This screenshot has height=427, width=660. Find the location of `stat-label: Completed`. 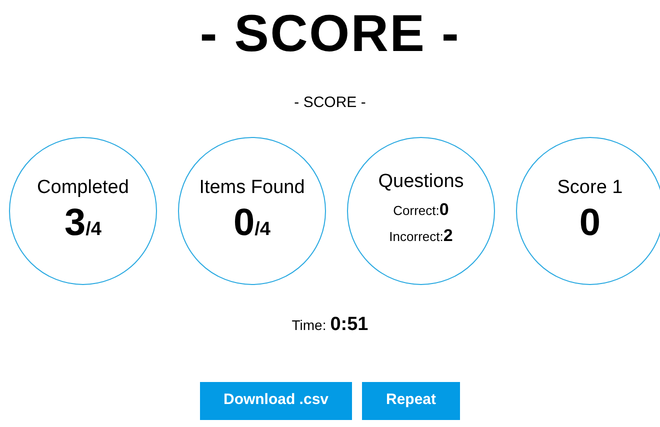

stat-label: Completed is located at coordinates (83, 188).